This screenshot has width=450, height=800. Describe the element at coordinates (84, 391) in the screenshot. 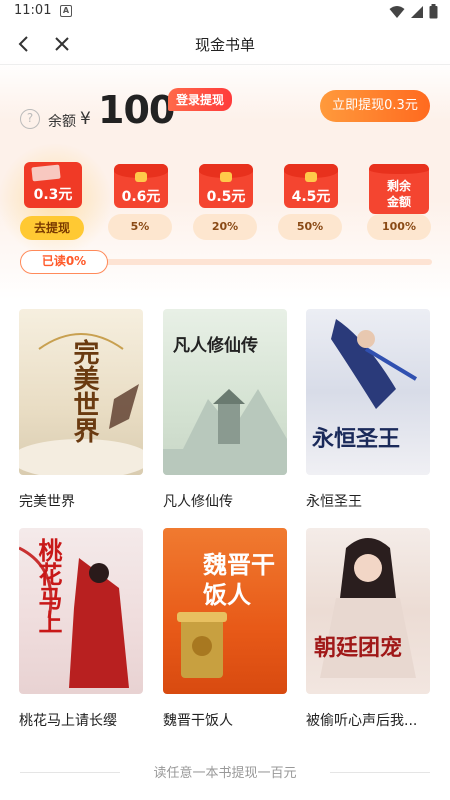

I see `cover-title: 完美世界` at that location.